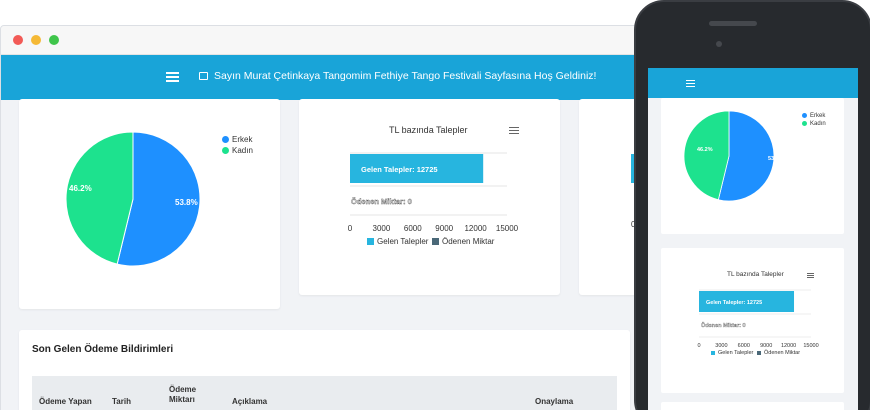  Describe the element at coordinates (554, 402) in the screenshot. I see `col-header-approve: Onaylama` at that location.